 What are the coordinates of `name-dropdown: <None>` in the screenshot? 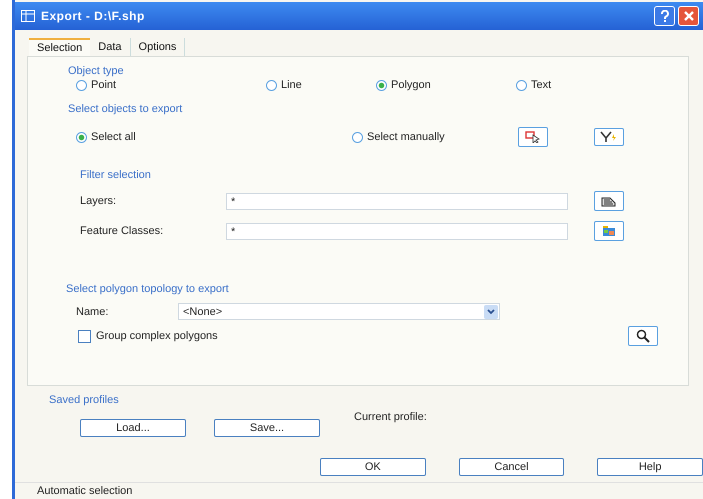 It's located at (339, 311).